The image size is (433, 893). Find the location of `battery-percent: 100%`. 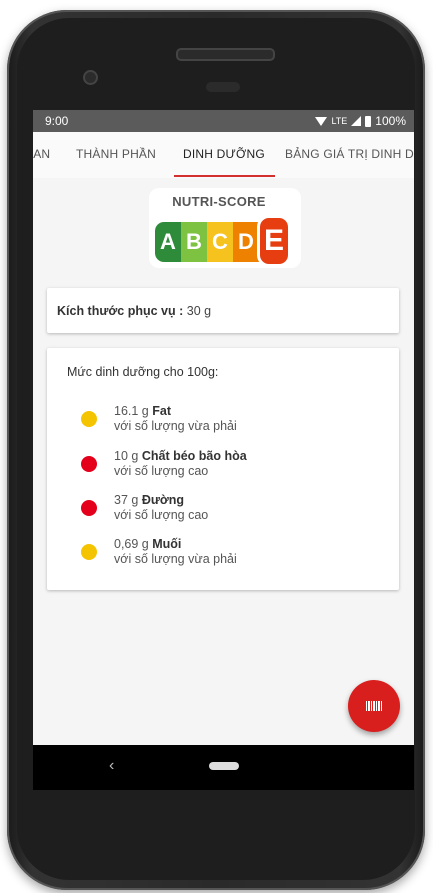

battery-percent: 100% is located at coordinates (390, 121).